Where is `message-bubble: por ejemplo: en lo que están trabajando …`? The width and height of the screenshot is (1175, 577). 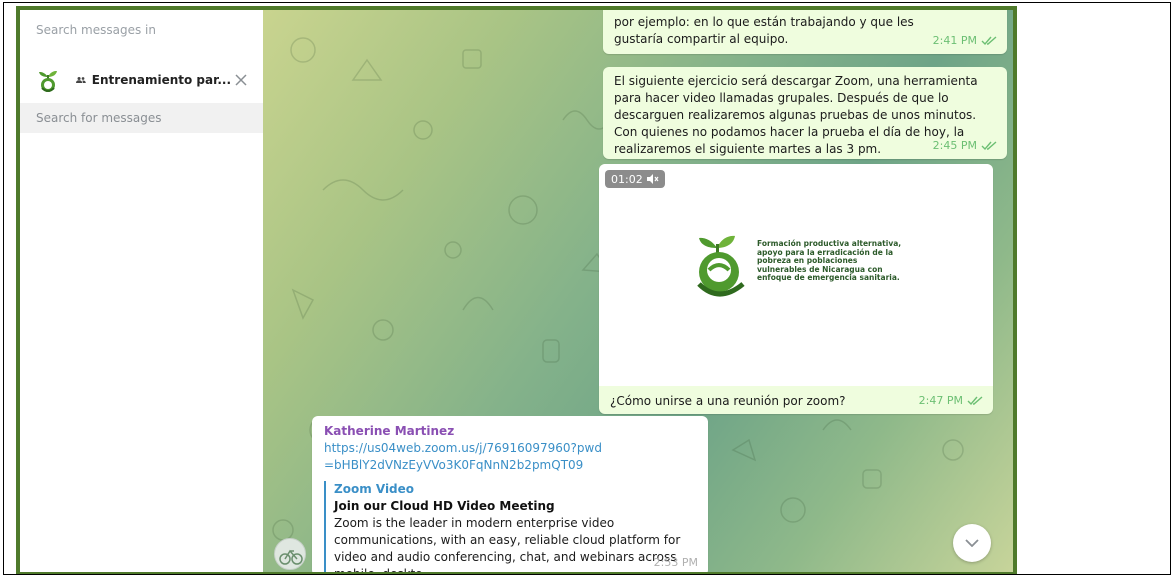
message-bubble: por ejemplo: en lo que están trabajando … is located at coordinates (805, 32).